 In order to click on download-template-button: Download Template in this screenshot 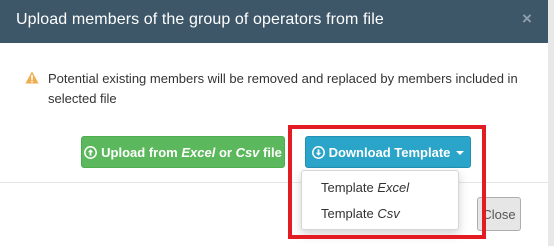, I will do `click(388, 152)`.